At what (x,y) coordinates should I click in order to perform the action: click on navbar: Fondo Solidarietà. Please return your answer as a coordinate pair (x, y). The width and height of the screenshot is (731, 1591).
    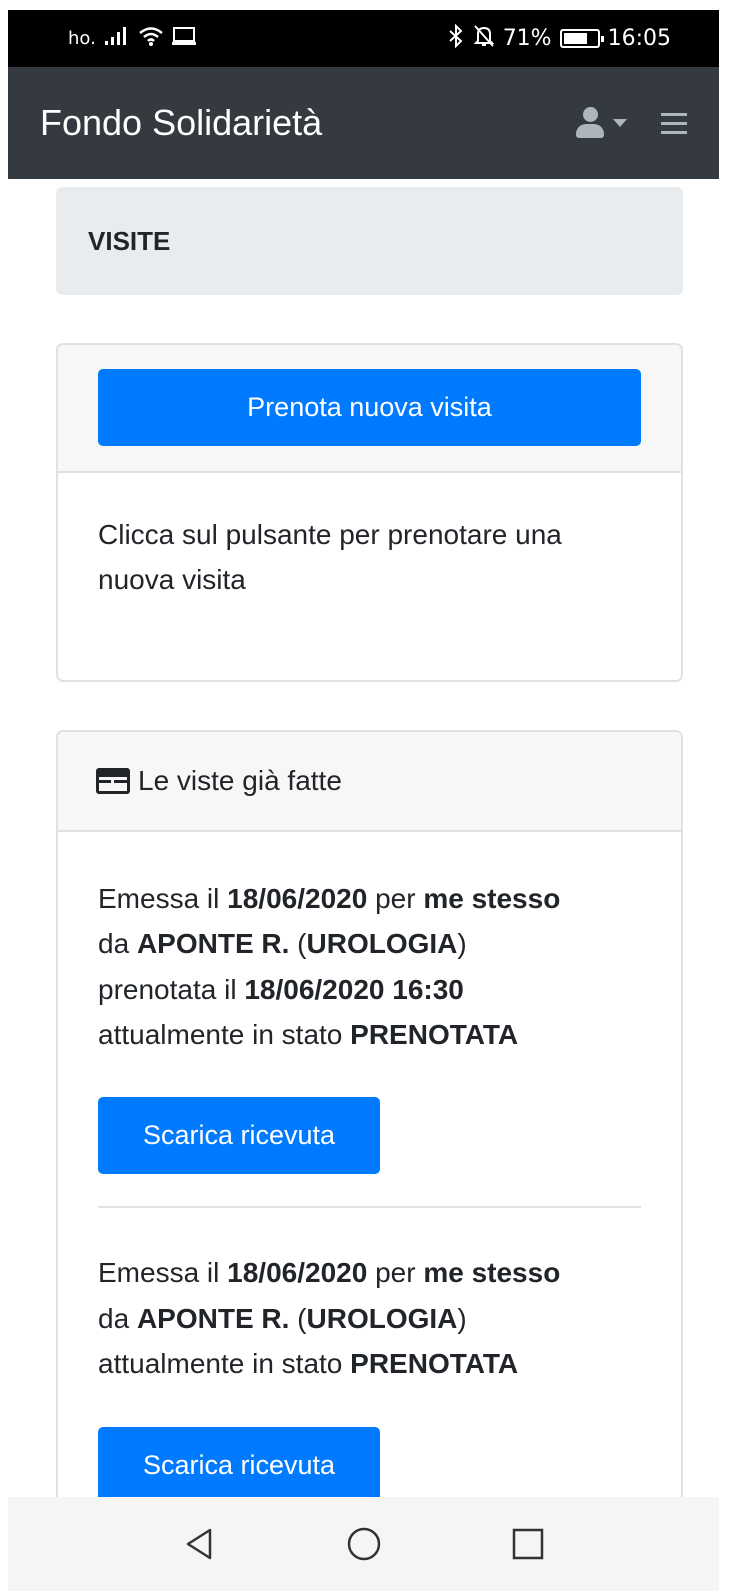
    Looking at the image, I should click on (363, 123).